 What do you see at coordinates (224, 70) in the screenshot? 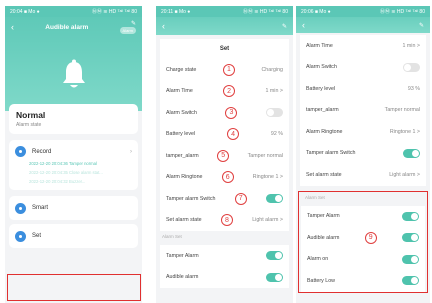
I see `row-charge-state: Charge state 1 Charging` at bounding box center [224, 70].